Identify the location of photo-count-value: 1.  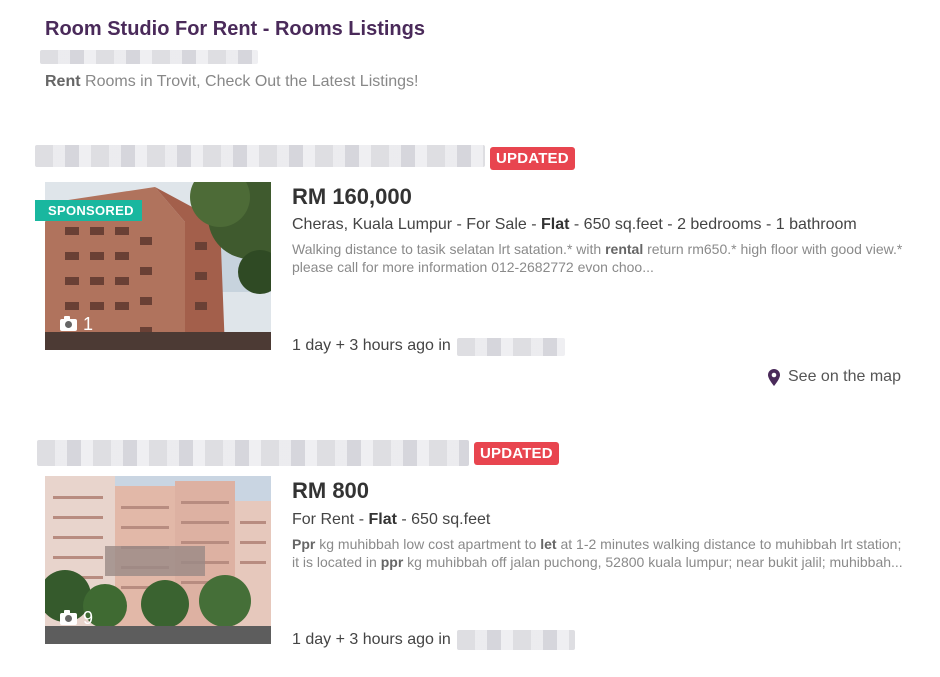
(88, 324).